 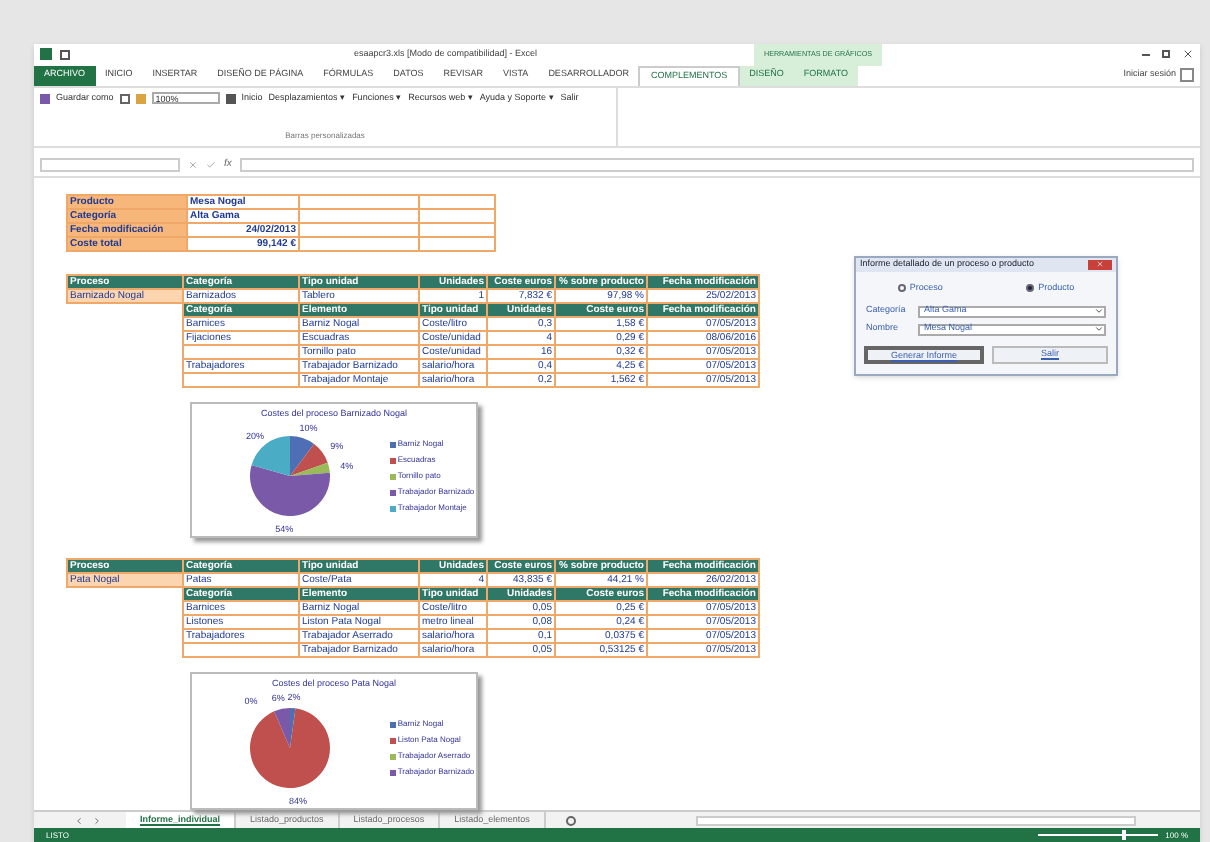 What do you see at coordinates (1188, 54) in the screenshot?
I see `close-icon` at bounding box center [1188, 54].